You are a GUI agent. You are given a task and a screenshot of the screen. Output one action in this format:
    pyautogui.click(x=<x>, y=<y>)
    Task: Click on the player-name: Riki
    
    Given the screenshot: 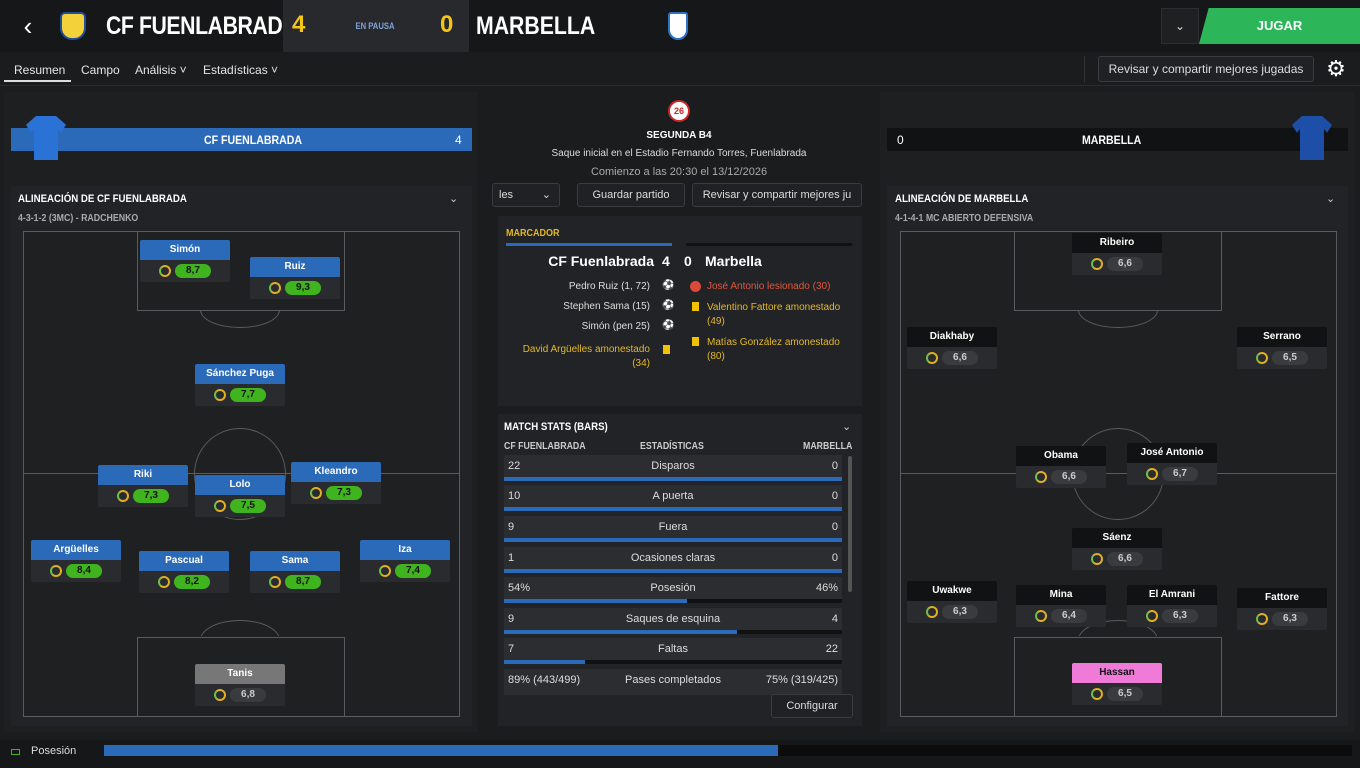 What is the action you would take?
    pyautogui.click(x=143, y=475)
    